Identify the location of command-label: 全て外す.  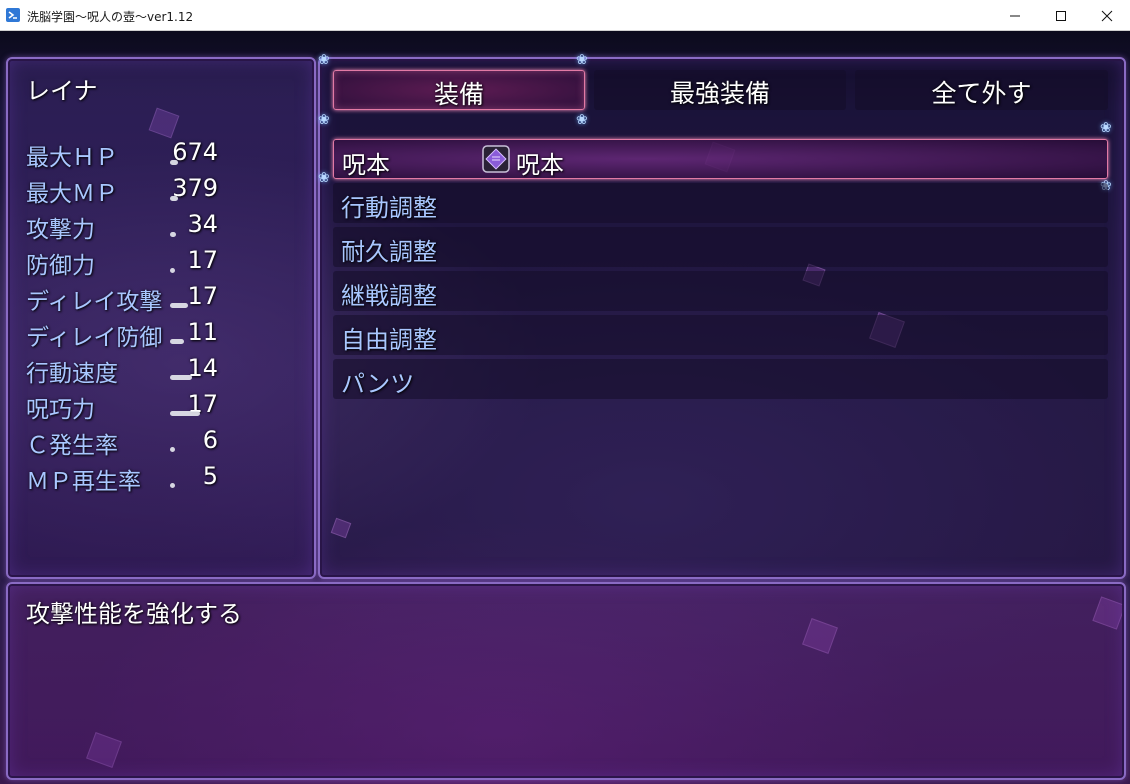
(981, 93).